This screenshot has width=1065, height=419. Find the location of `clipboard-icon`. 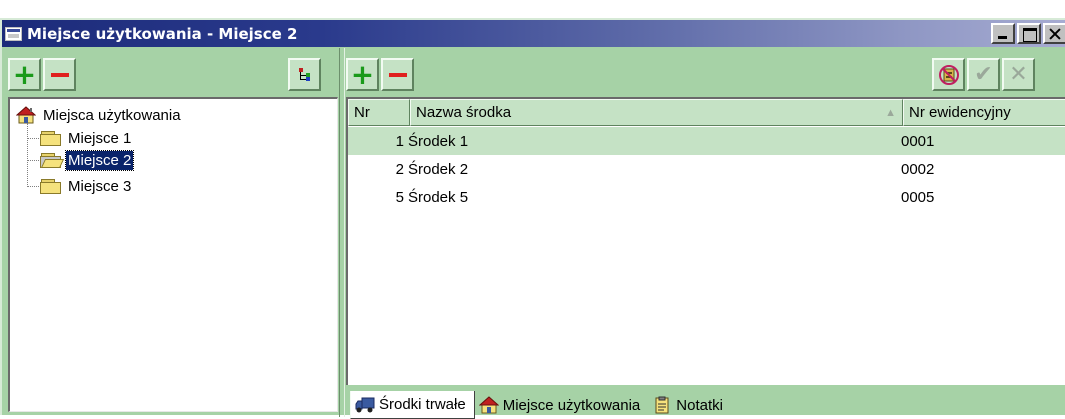

clipboard-icon is located at coordinates (662, 405).